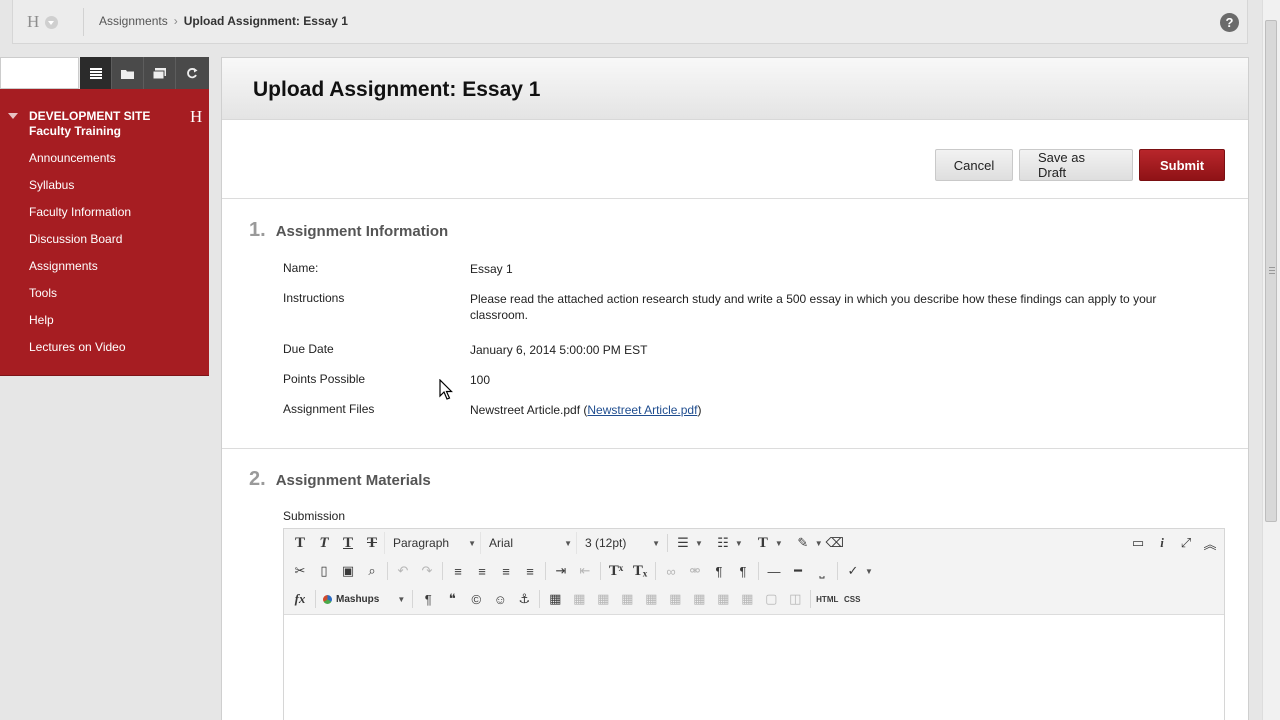 This screenshot has width=1280, height=720. Describe the element at coordinates (80, 299) in the screenshot. I see `course-menu-item-tools: Tools` at that location.